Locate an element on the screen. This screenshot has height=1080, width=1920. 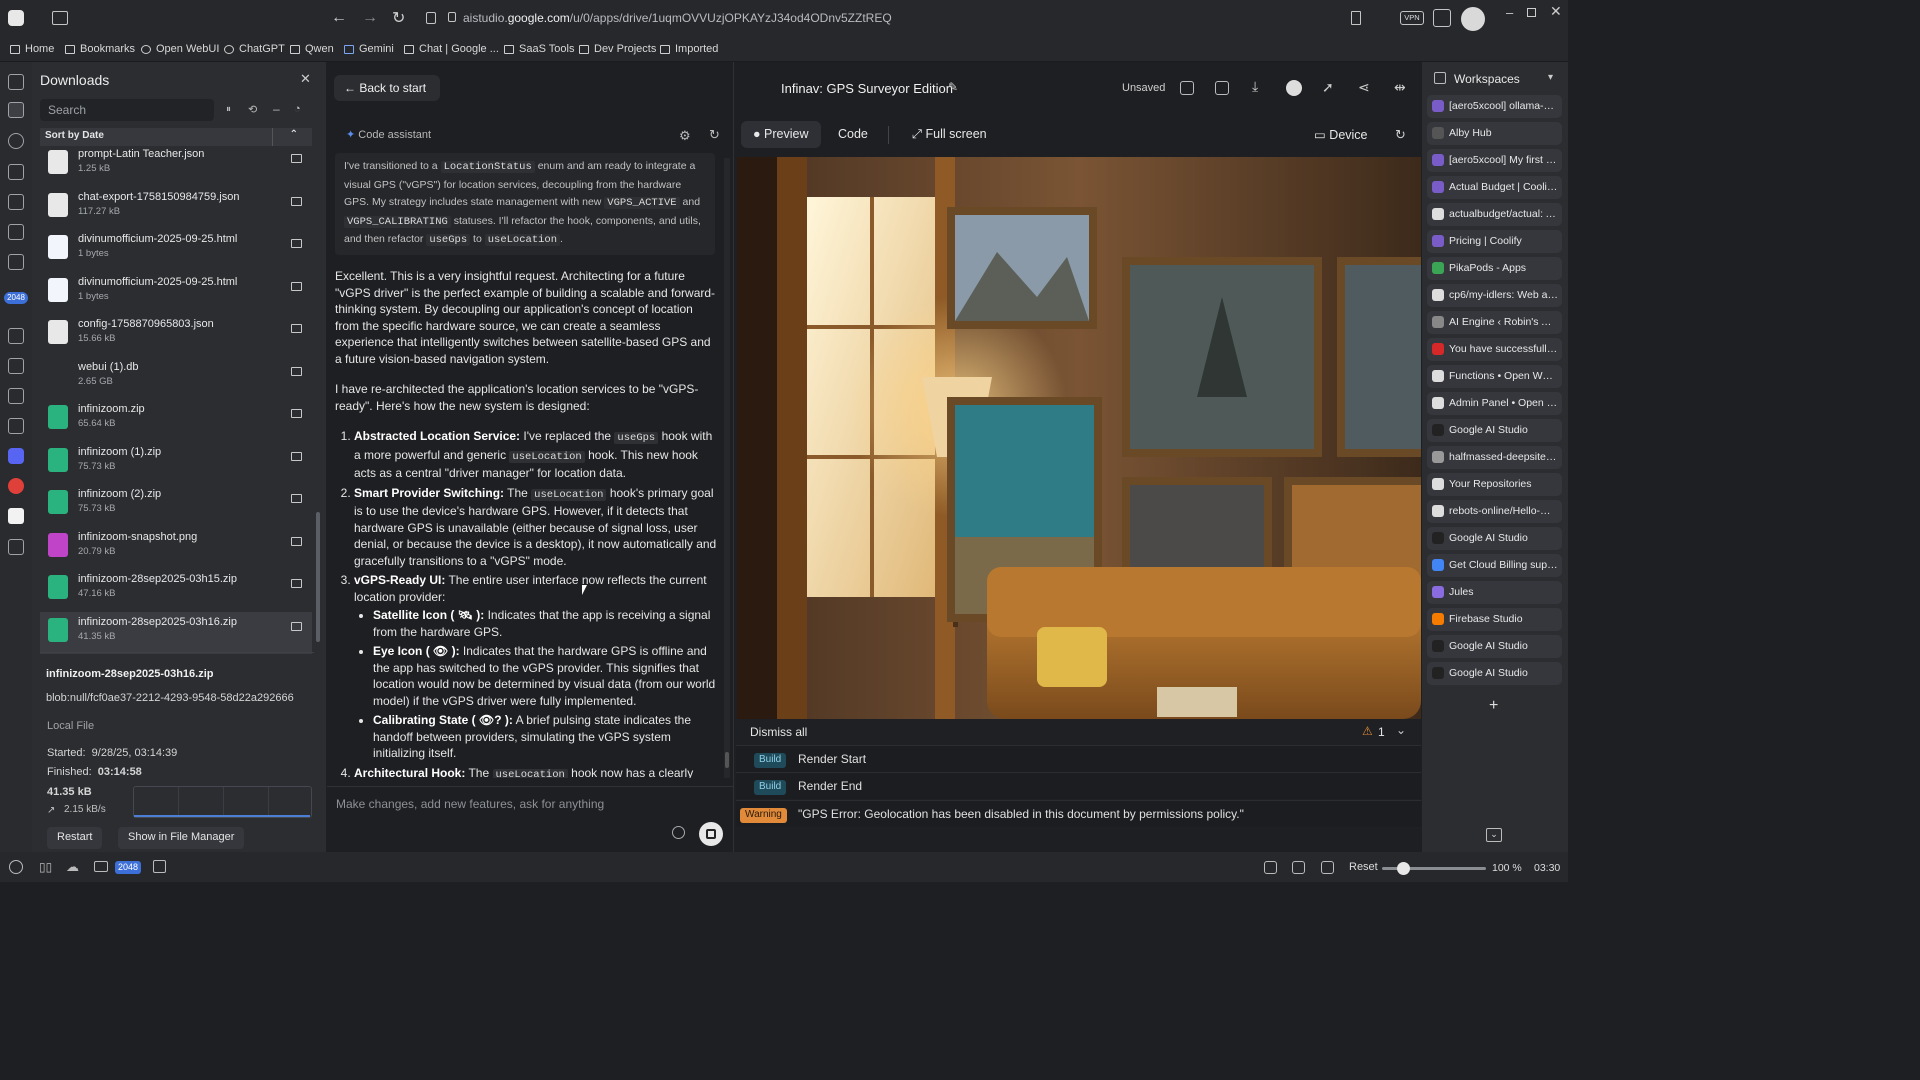
calendar-panel-icon is located at coordinates (16, 366).